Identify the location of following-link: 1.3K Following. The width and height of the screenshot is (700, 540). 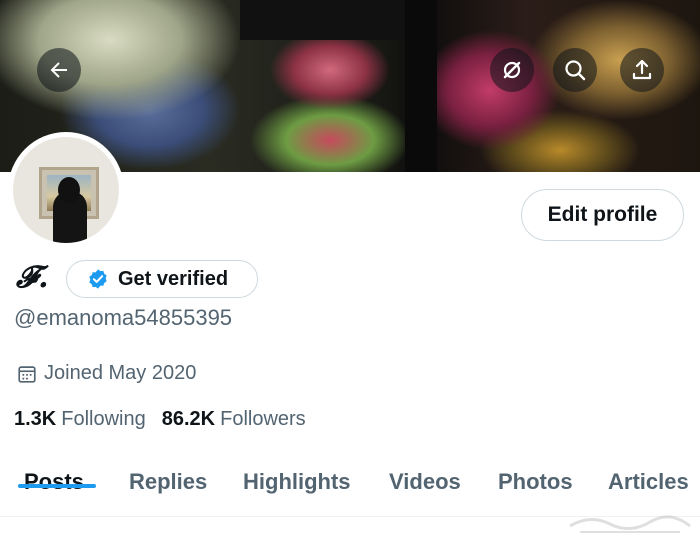
(80, 419).